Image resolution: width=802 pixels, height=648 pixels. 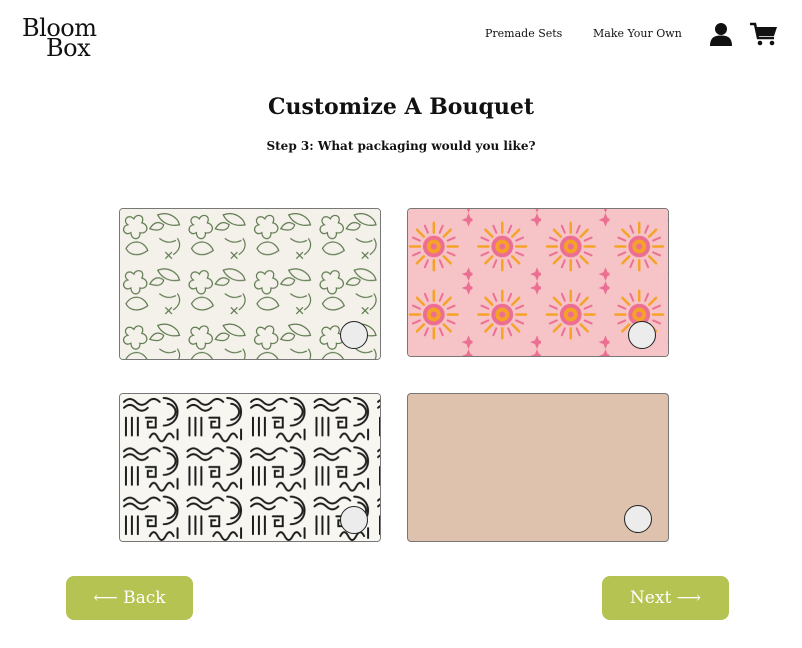 I want to click on nav-premade-sets: Premade Sets, so click(x=523, y=33).